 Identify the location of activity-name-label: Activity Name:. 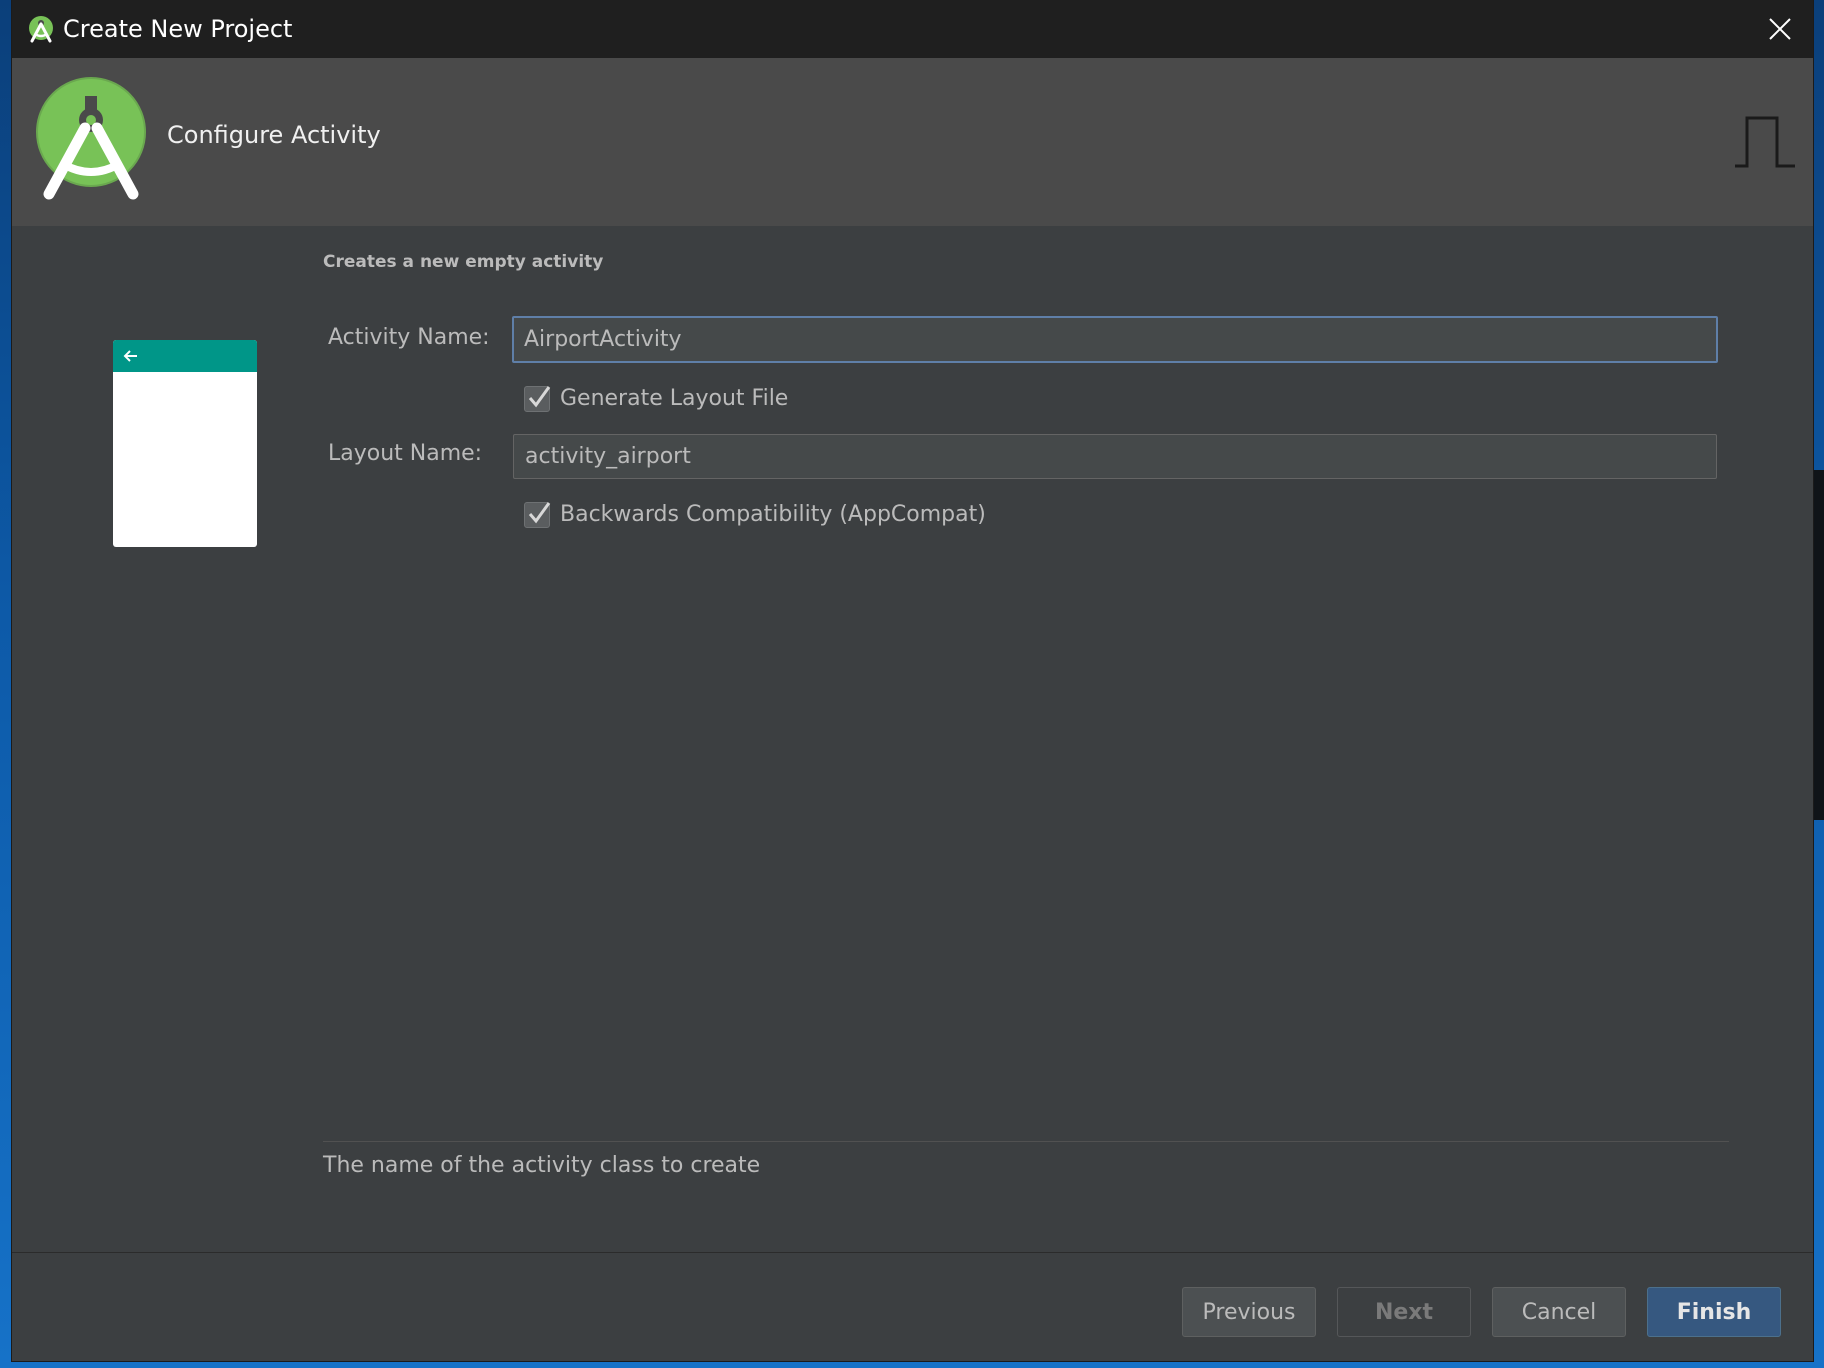
(409, 337).